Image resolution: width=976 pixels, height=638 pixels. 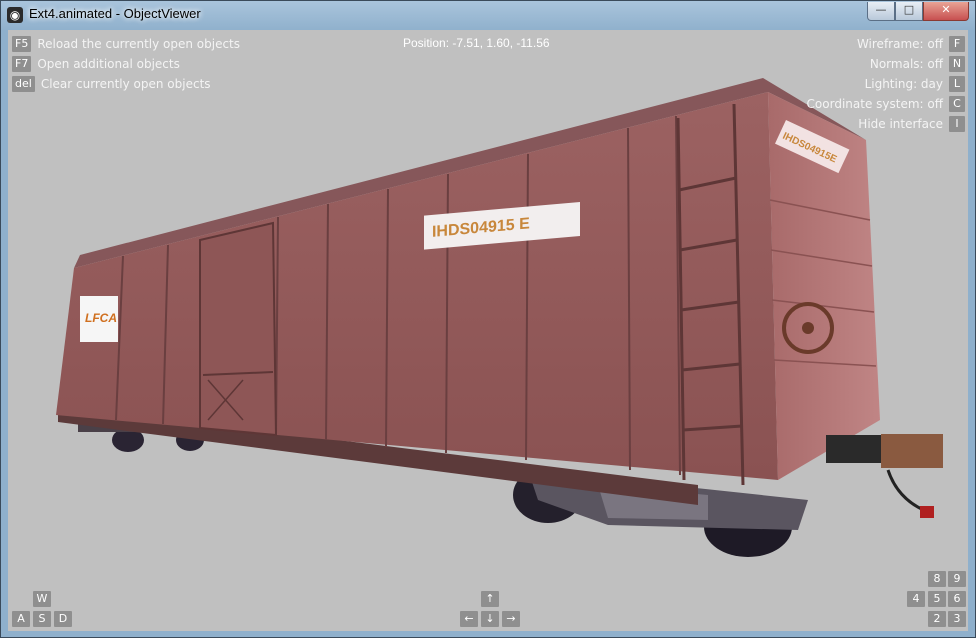 What do you see at coordinates (490, 619) in the screenshot?
I see `key-down-arrow: ↓` at bounding box center [490, 619].